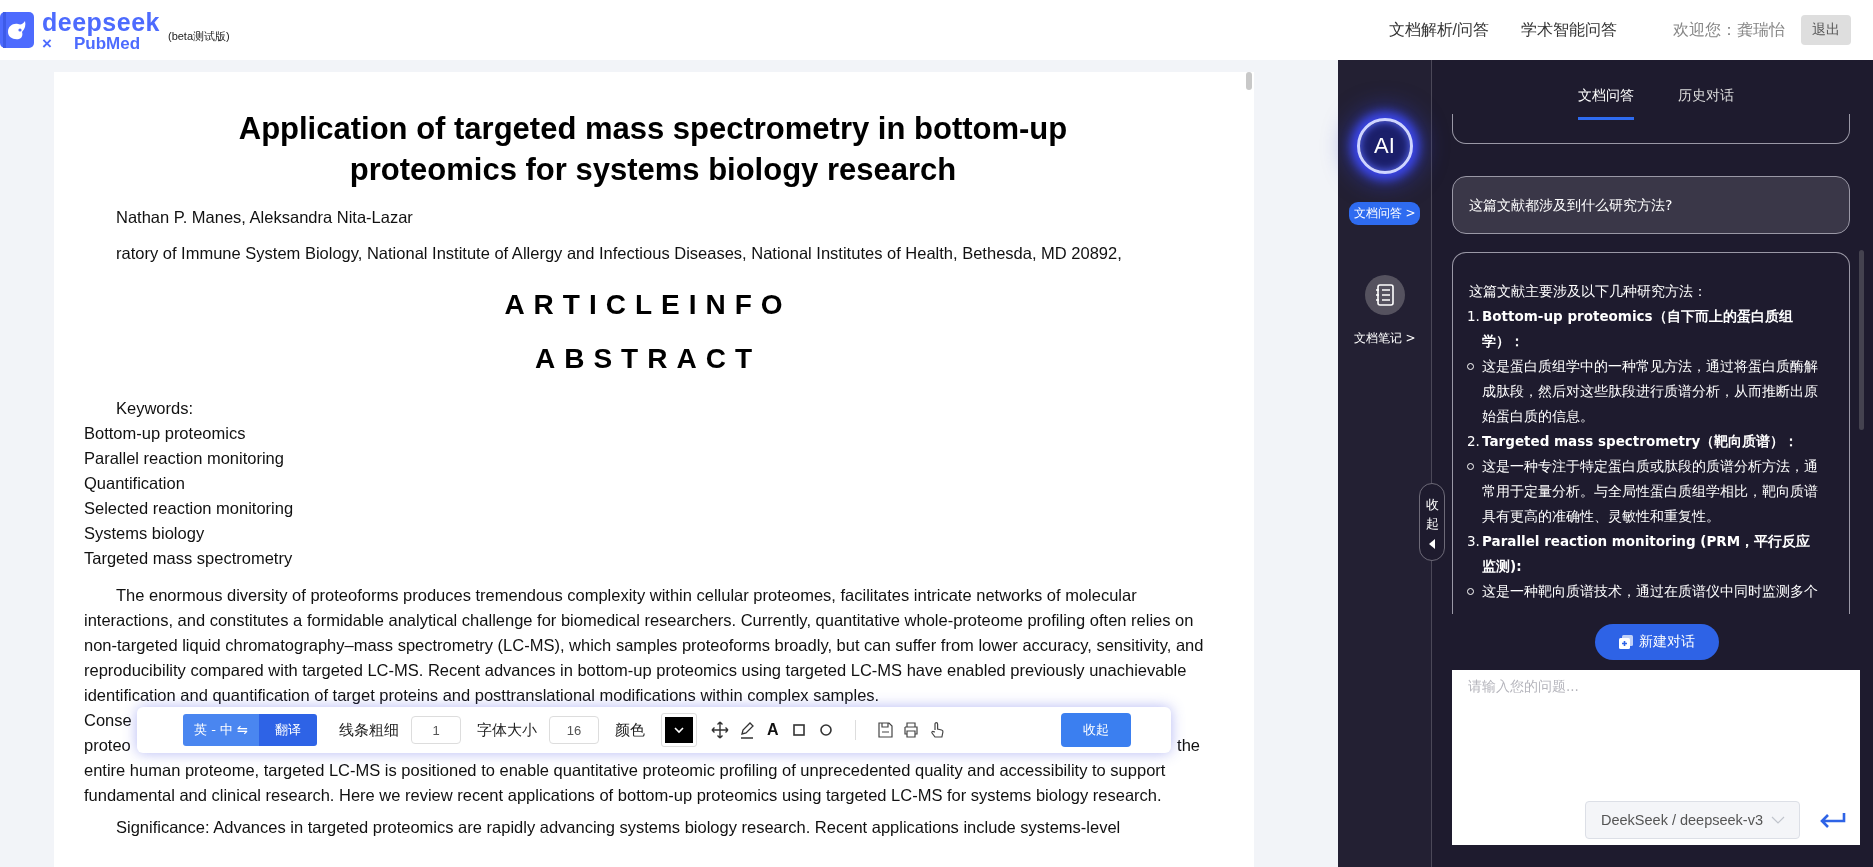  Describe the element at coordinates (1474, 316) in the screenshot. I see `list-number: 1.` at that location.